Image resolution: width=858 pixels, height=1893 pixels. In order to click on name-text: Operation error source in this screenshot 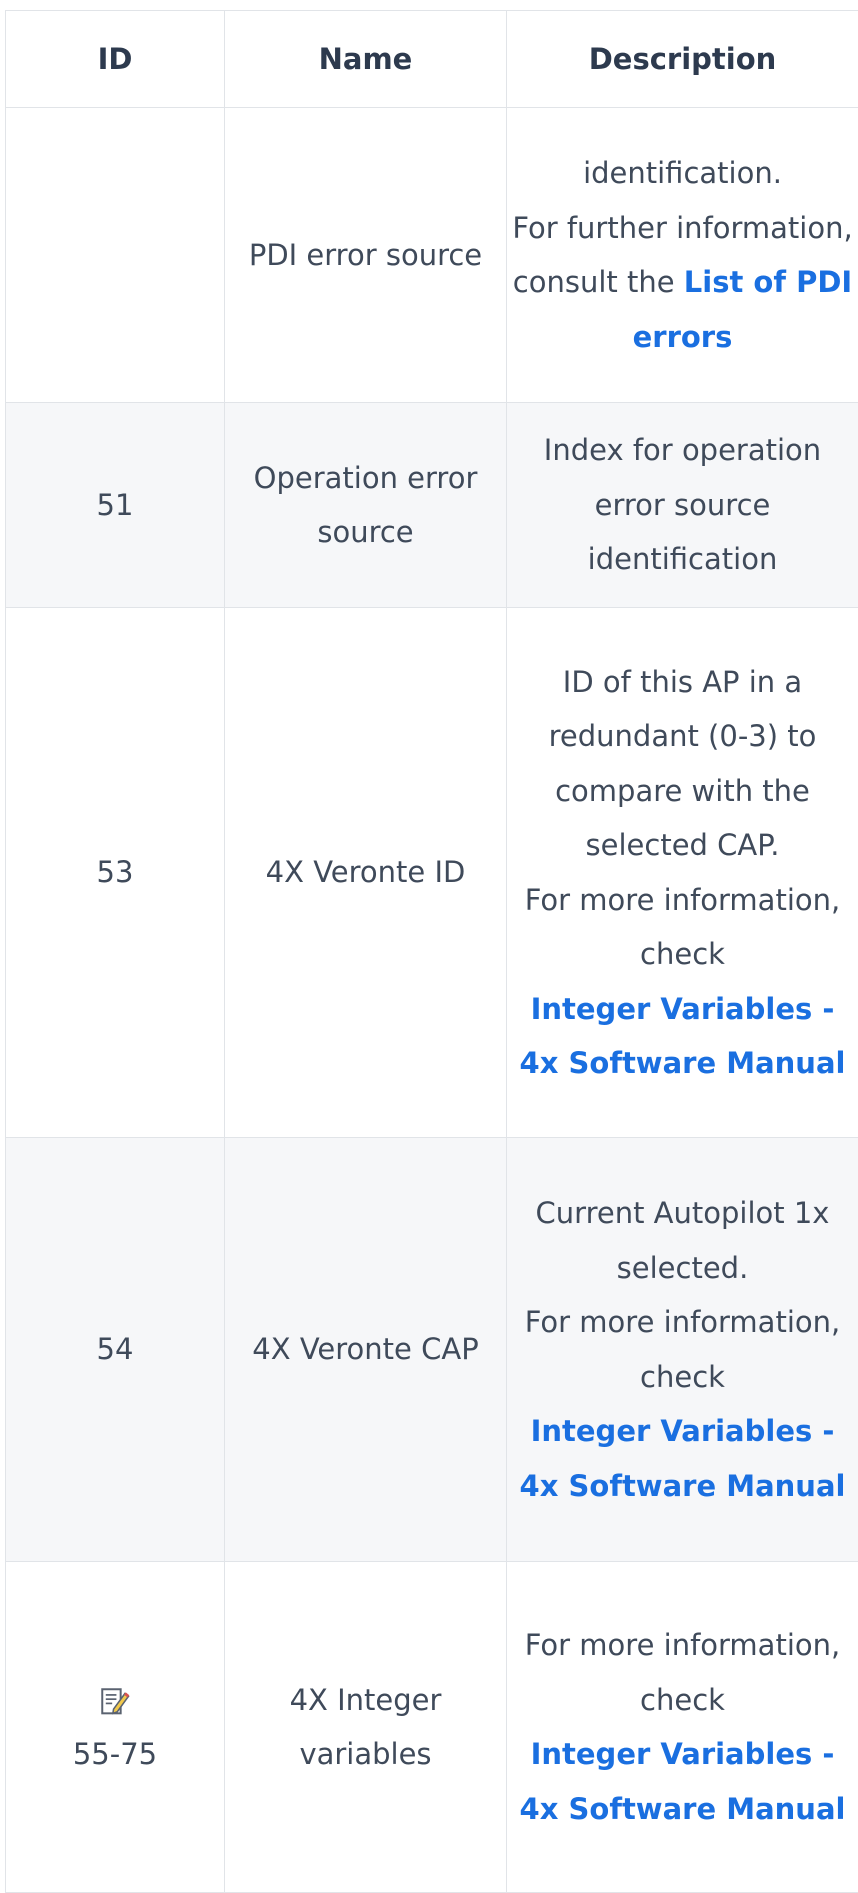, I will do `click(366, 505)`.